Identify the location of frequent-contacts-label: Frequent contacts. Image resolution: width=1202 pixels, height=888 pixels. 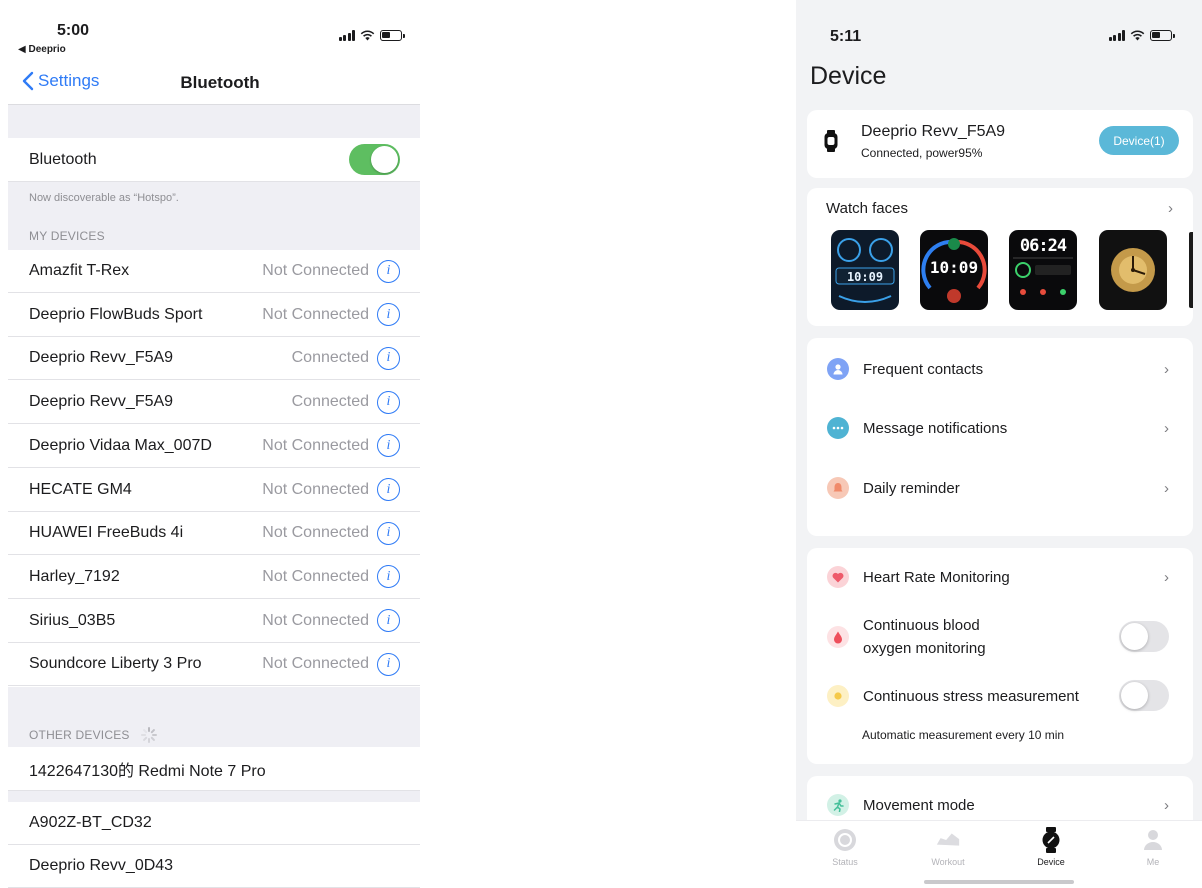
(923, 369).